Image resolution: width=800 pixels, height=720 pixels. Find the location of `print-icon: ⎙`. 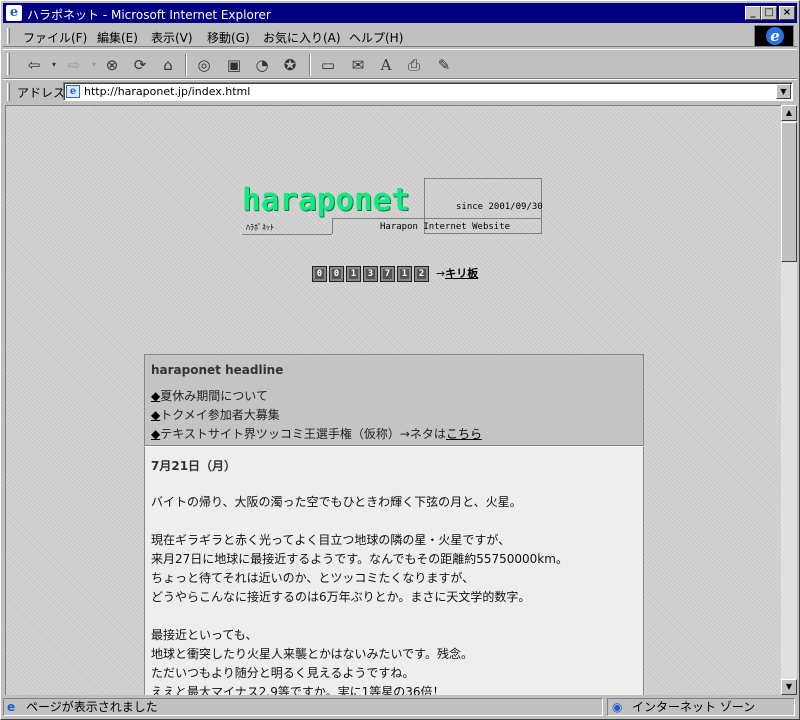

print-icon: ⎙ is located at coordinates (414, 65).